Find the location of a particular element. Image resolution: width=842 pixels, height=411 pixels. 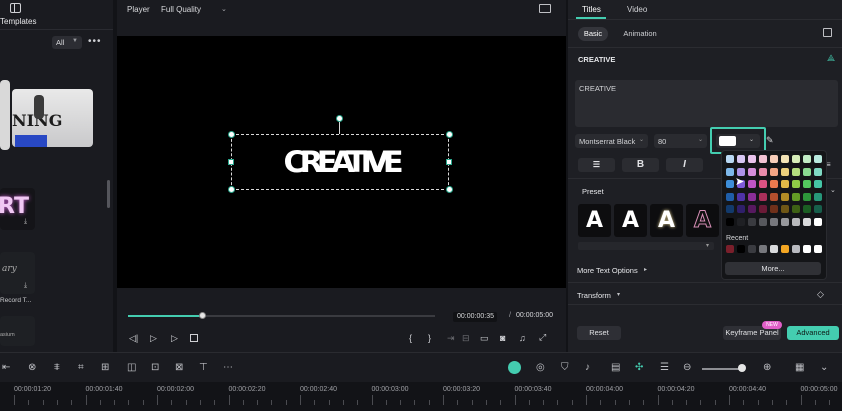

reset-button: Reset is located at coordinates (599, 333).